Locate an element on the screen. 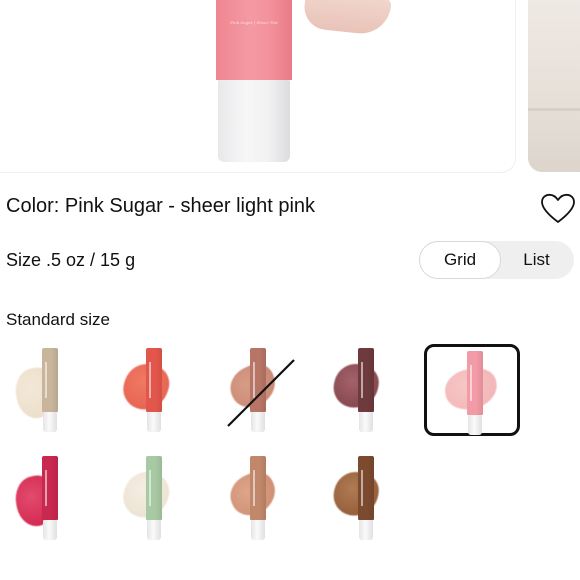 This screenshot has height=580, width=580. grid-view-button: Grid is located at coordinates (460, 260).